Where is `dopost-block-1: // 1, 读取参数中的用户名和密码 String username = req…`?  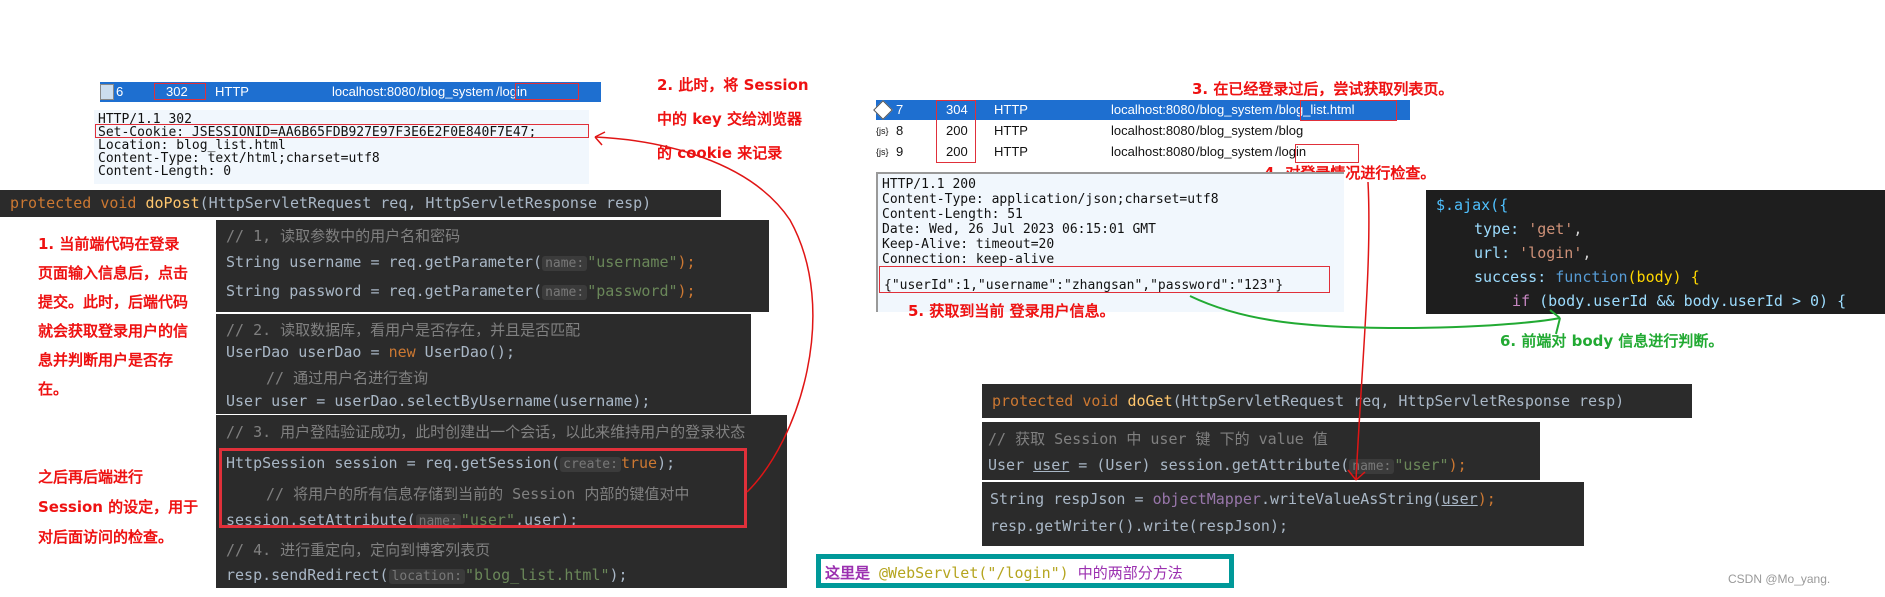
dopost-block-1: // 1, 读取参数中的用户名和密码 String username = req… is located at coordinates (492, 266).